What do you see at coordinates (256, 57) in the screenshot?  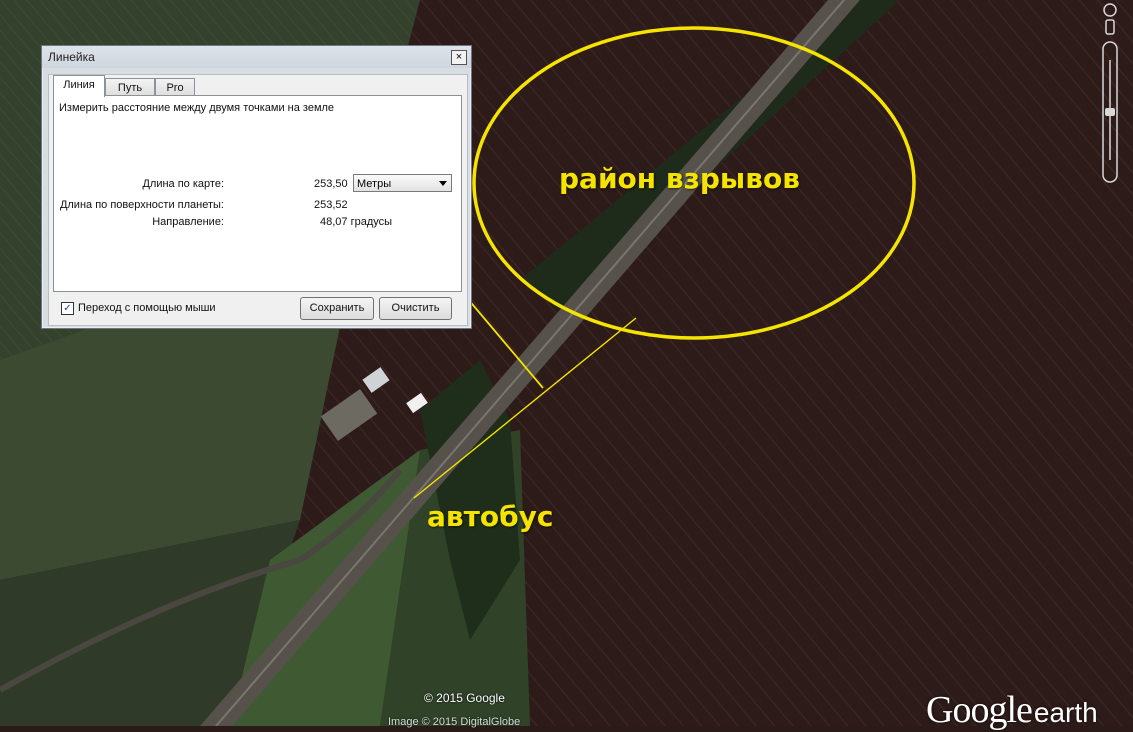 I see `ruler-titlebar: Линейка ×` at bounding box center [256, 57].